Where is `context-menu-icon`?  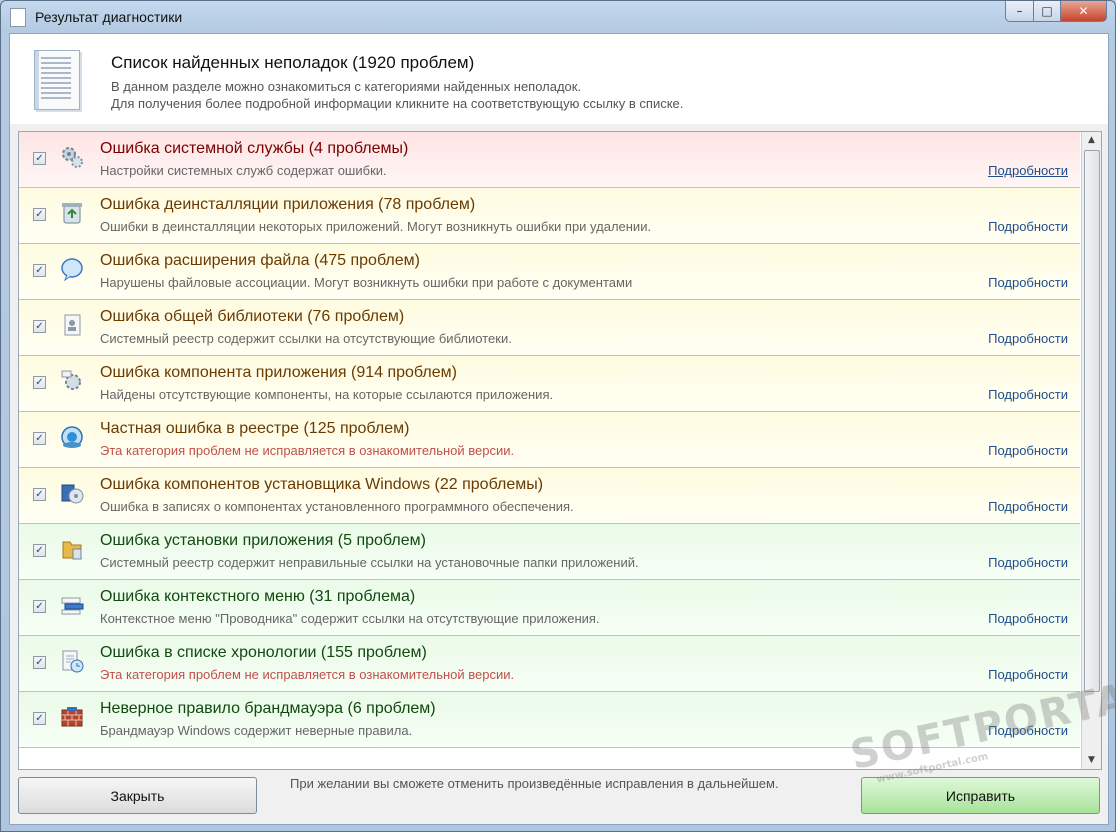 context-menu-icon is located at coordinates (72, 606).